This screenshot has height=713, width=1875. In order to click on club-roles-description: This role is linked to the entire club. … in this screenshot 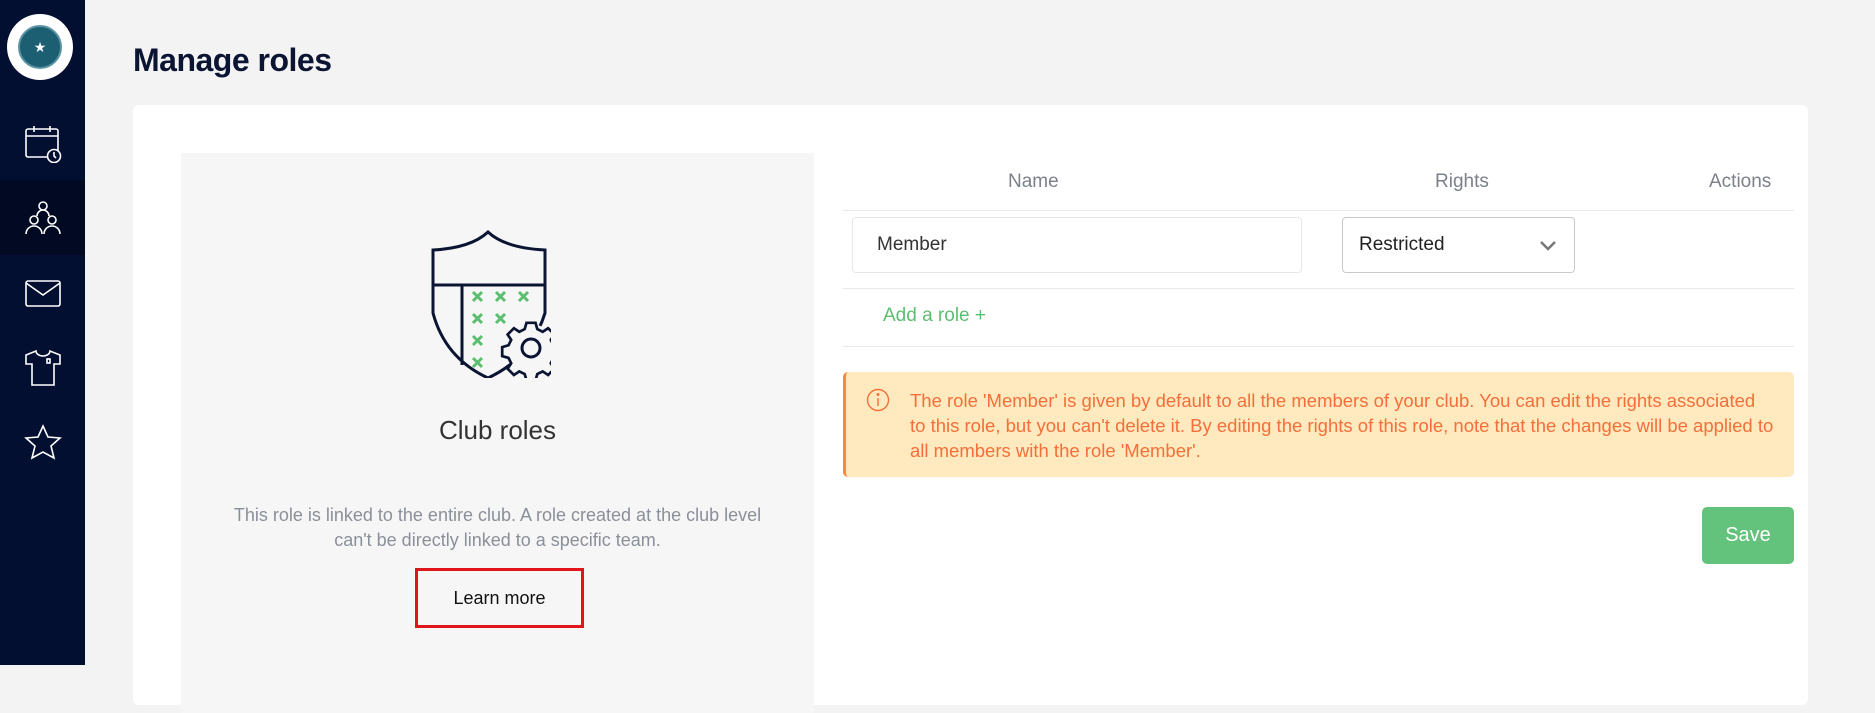, I will do `click(497, 527)`.